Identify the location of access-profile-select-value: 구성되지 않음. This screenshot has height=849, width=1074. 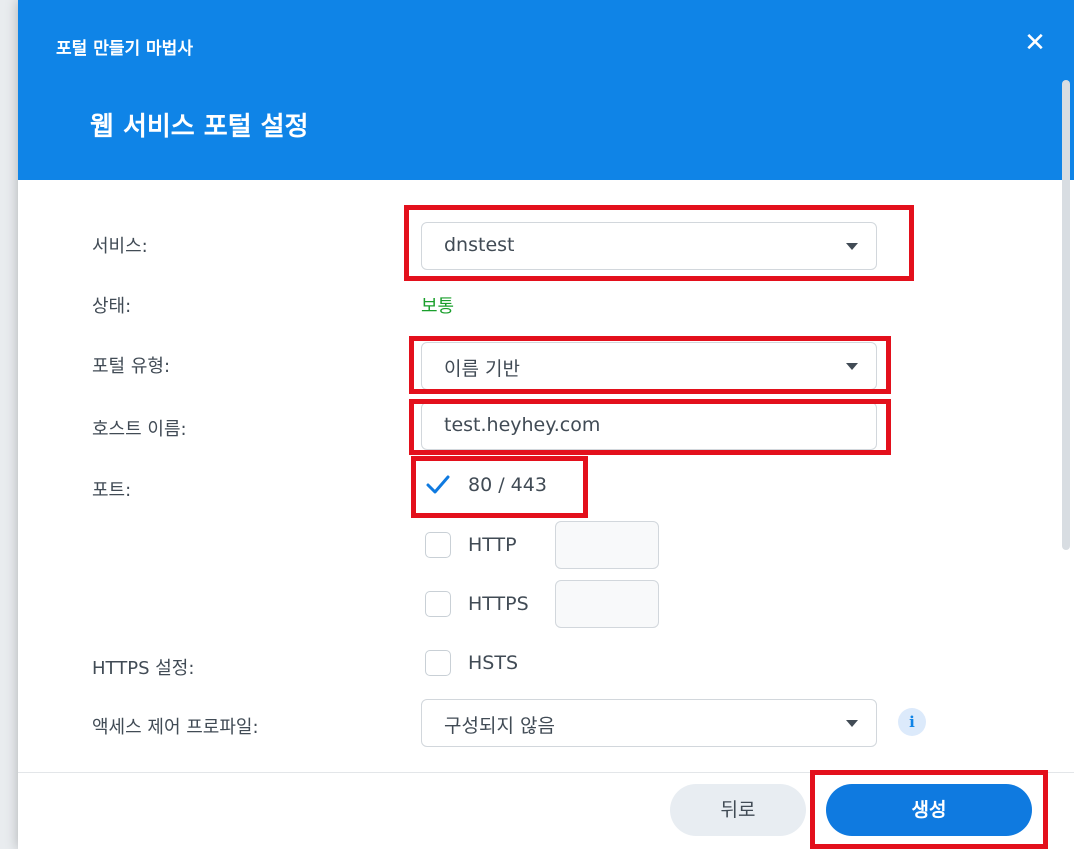
(499, 726).